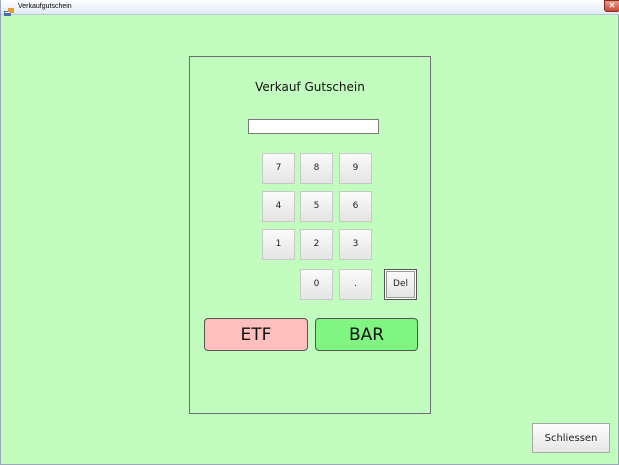 This screenshot has height=465, width=619. Describe the element at coordinates (571, 438) in the screenshot. I see `close-button: Schliessen` at that location.